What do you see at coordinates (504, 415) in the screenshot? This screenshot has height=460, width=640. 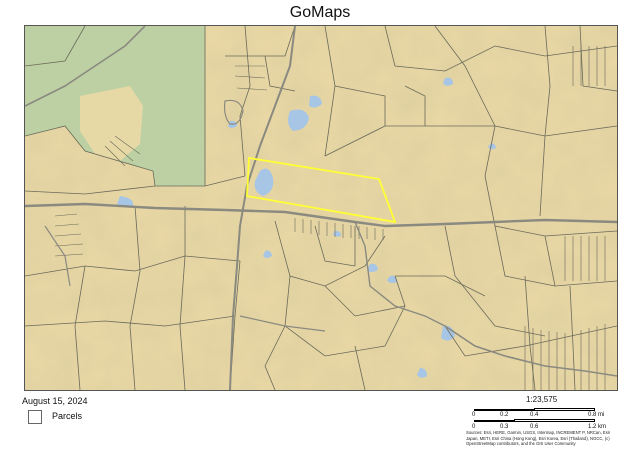 I see `mi-tick-label: 0.2` at bounding box center [504, 415].